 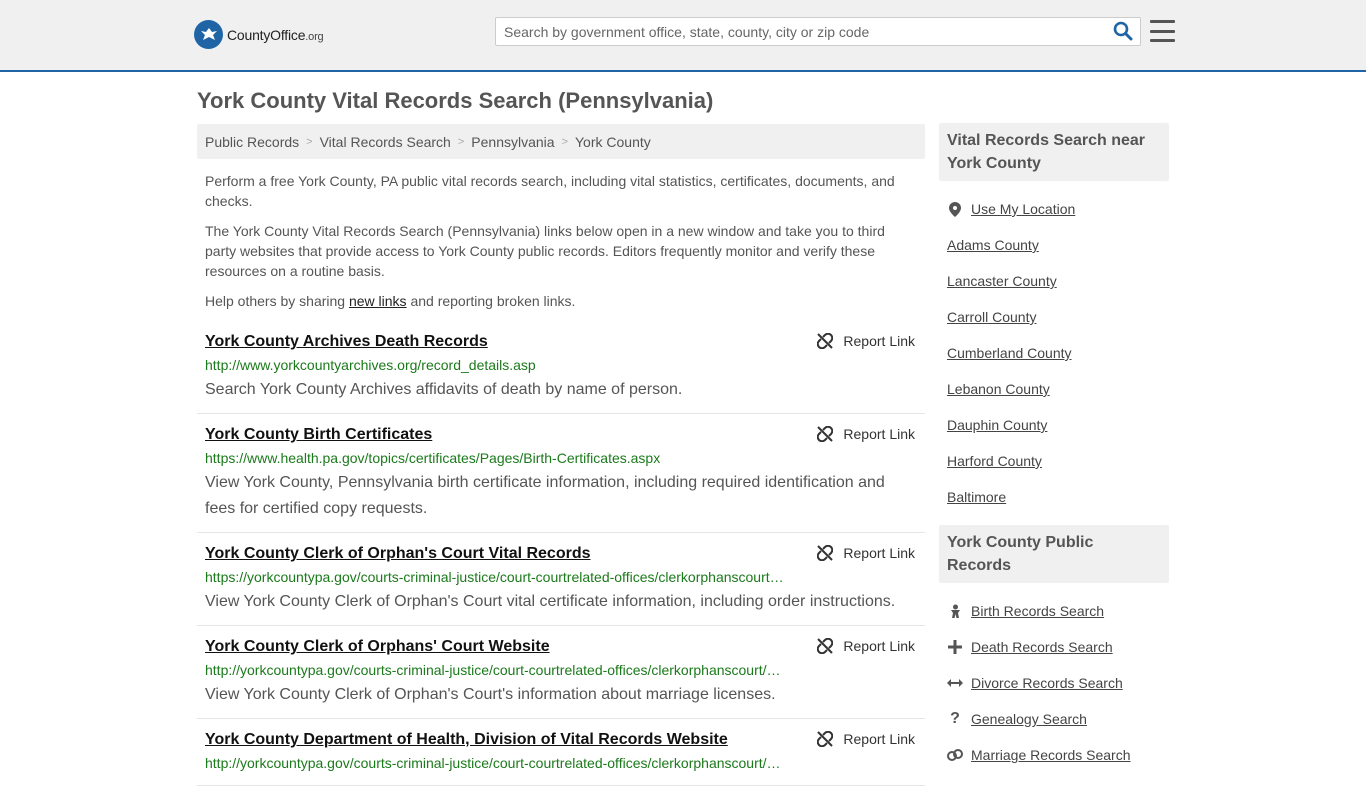 What do you see at coordinates (1037, 611) in the screenshot?
I see `birth-records-link: Birth Records Search` at bounding box center [1037, 611].